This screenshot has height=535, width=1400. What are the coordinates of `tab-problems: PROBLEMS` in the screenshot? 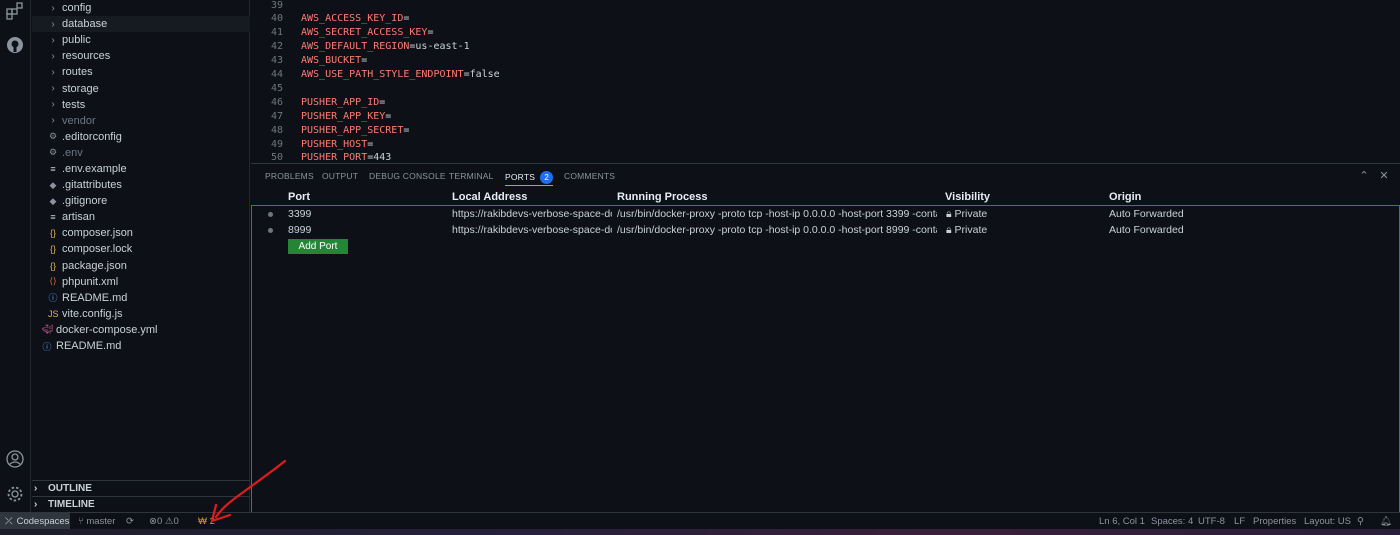 It's located at (289, 176).